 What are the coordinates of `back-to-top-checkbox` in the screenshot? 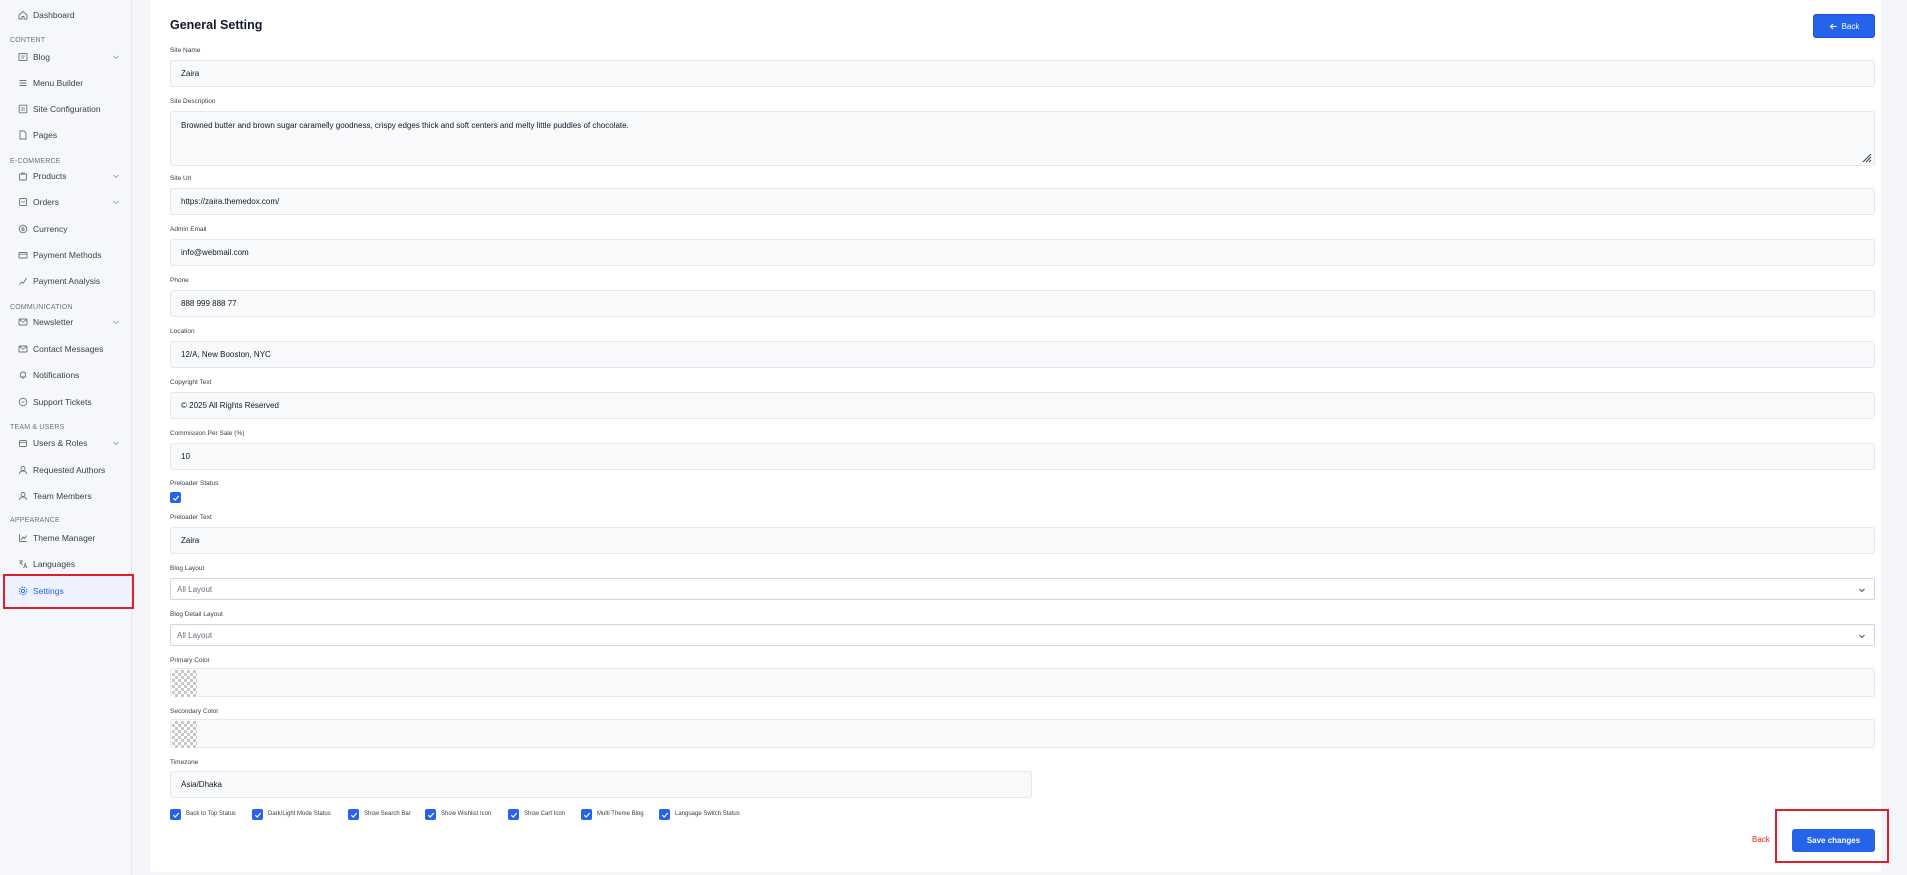 It's located at (175, 814).